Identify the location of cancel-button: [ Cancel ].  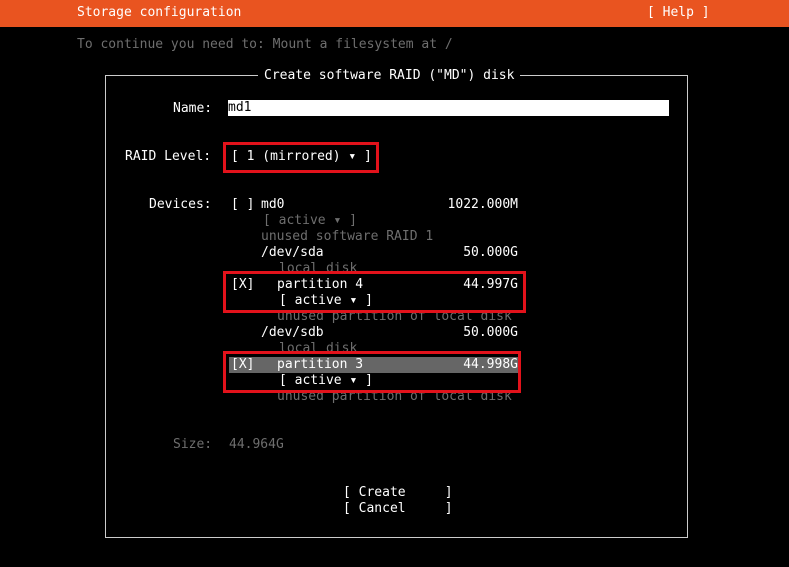
(398, 509).